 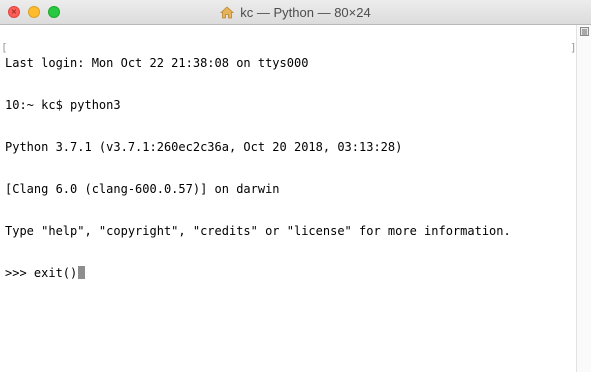 I want to click on scroll-marker-icon, so click(x=584, y=31).